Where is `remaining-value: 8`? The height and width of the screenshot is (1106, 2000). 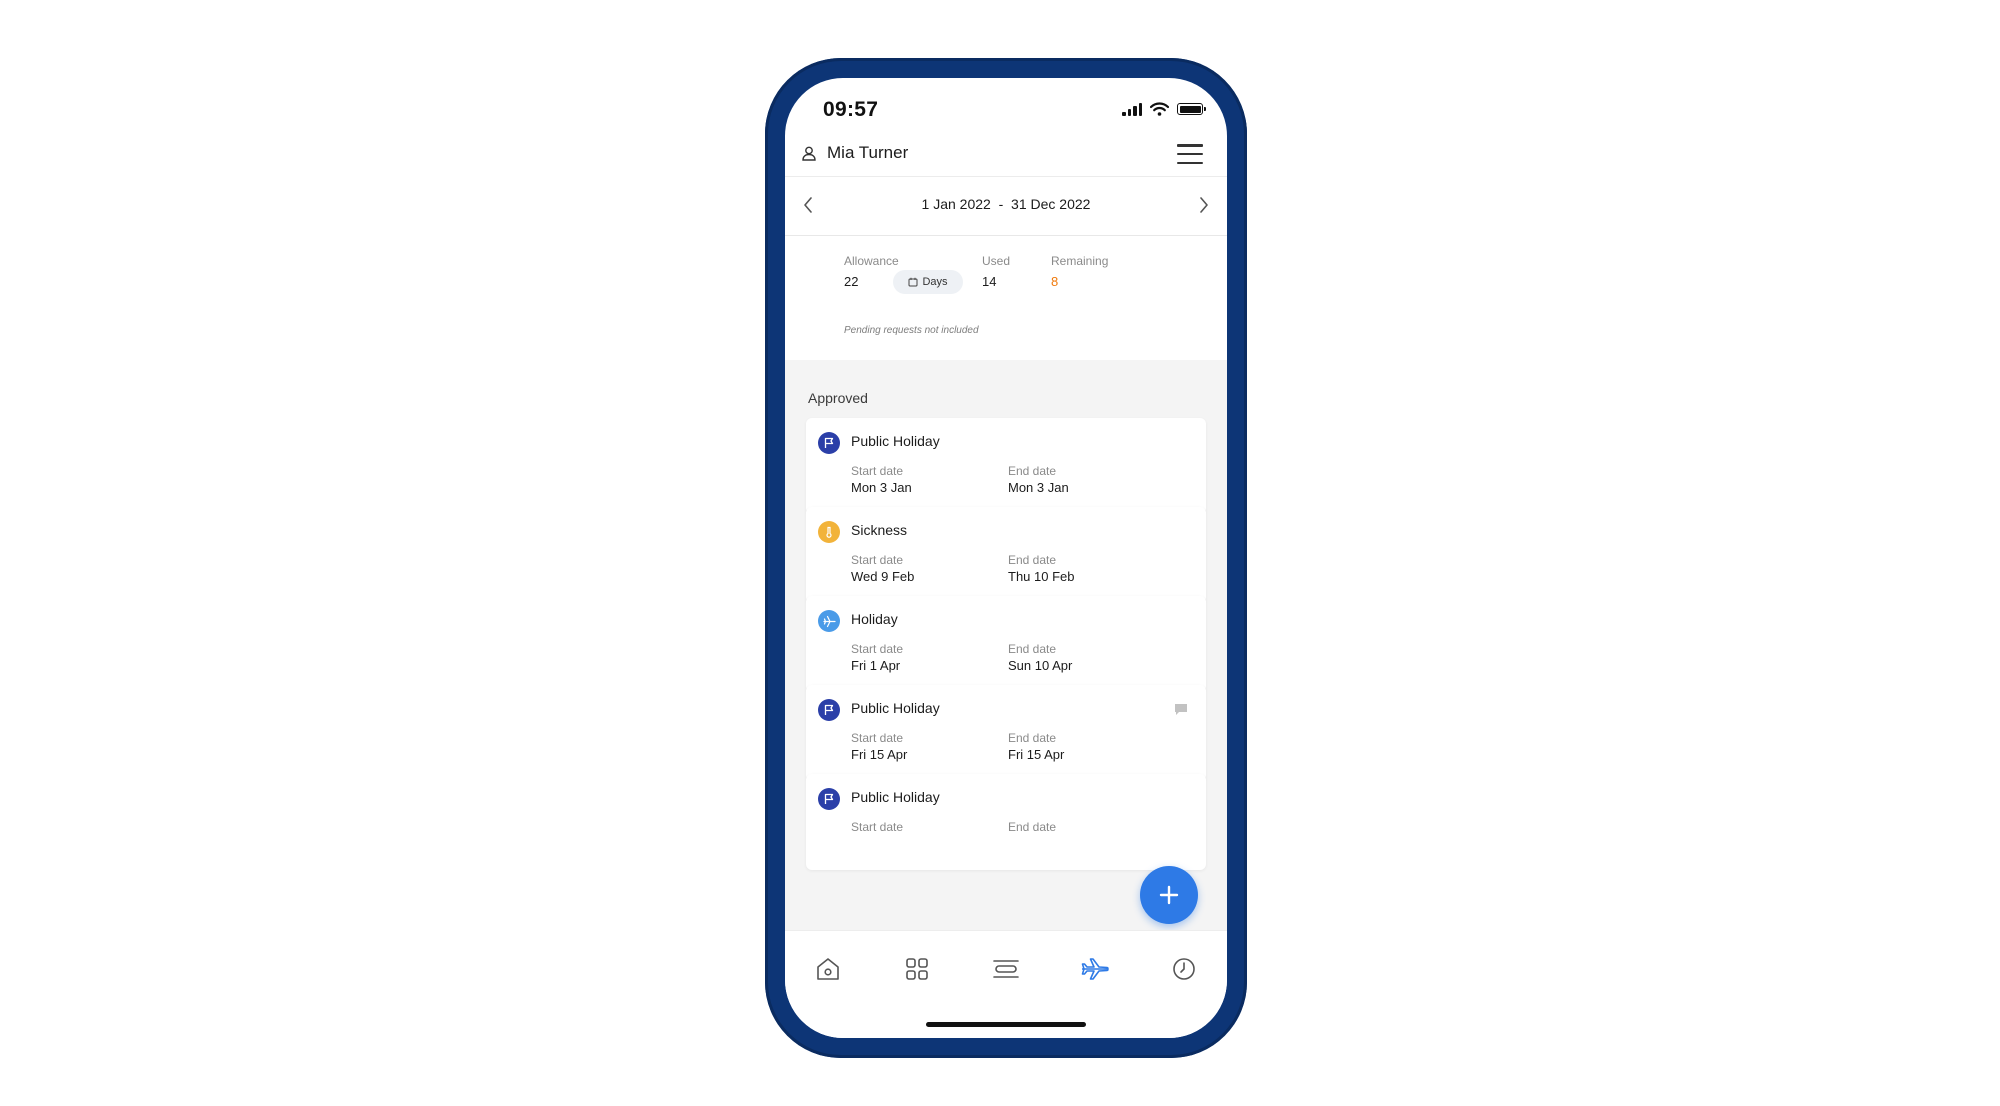
remaining-value: 8 is located at coordinates (1055, 281).